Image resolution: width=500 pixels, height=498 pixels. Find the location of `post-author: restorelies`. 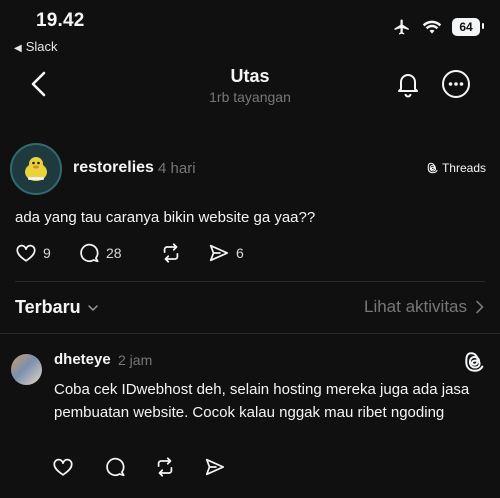

post-author: restorelies is located at coordinates (113, 168).